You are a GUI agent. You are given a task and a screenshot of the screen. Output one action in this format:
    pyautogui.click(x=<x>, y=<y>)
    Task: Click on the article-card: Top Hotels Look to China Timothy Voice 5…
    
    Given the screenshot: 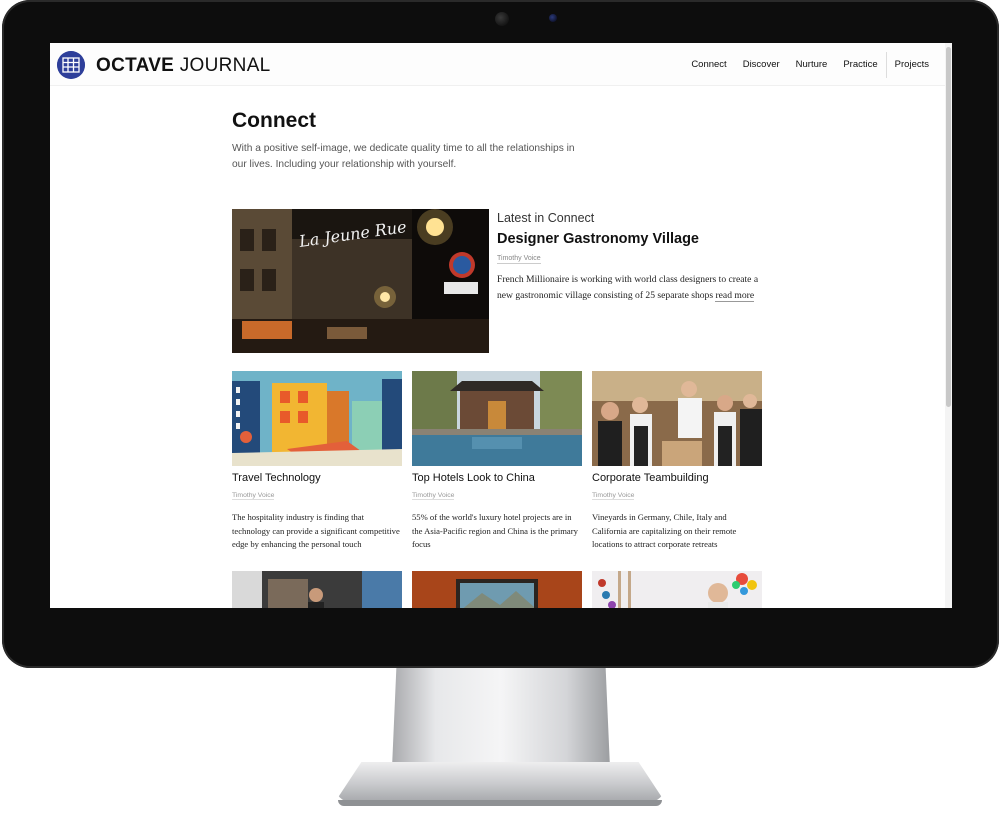 What is the action you would take?
    pyautogui.click(x=497, y=461)
    